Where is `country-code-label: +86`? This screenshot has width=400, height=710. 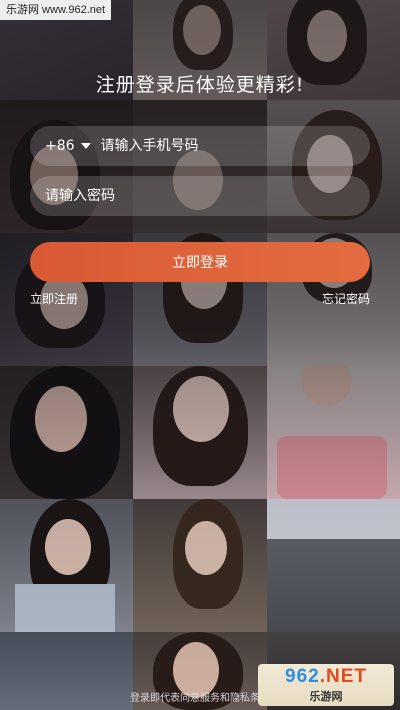
country-code-label: +86 is located at coordinates (60, 146).